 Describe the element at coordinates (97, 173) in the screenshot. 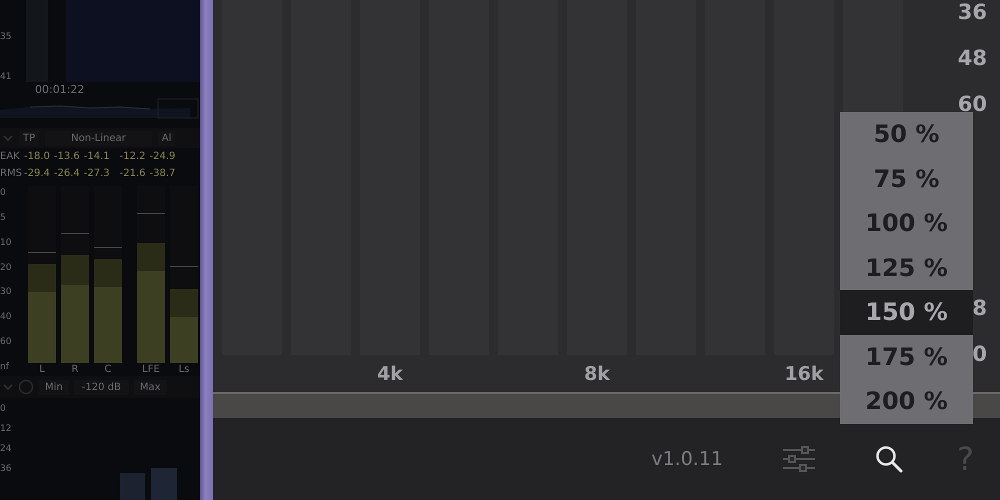

I see `readout-value: -27.3` at that location.